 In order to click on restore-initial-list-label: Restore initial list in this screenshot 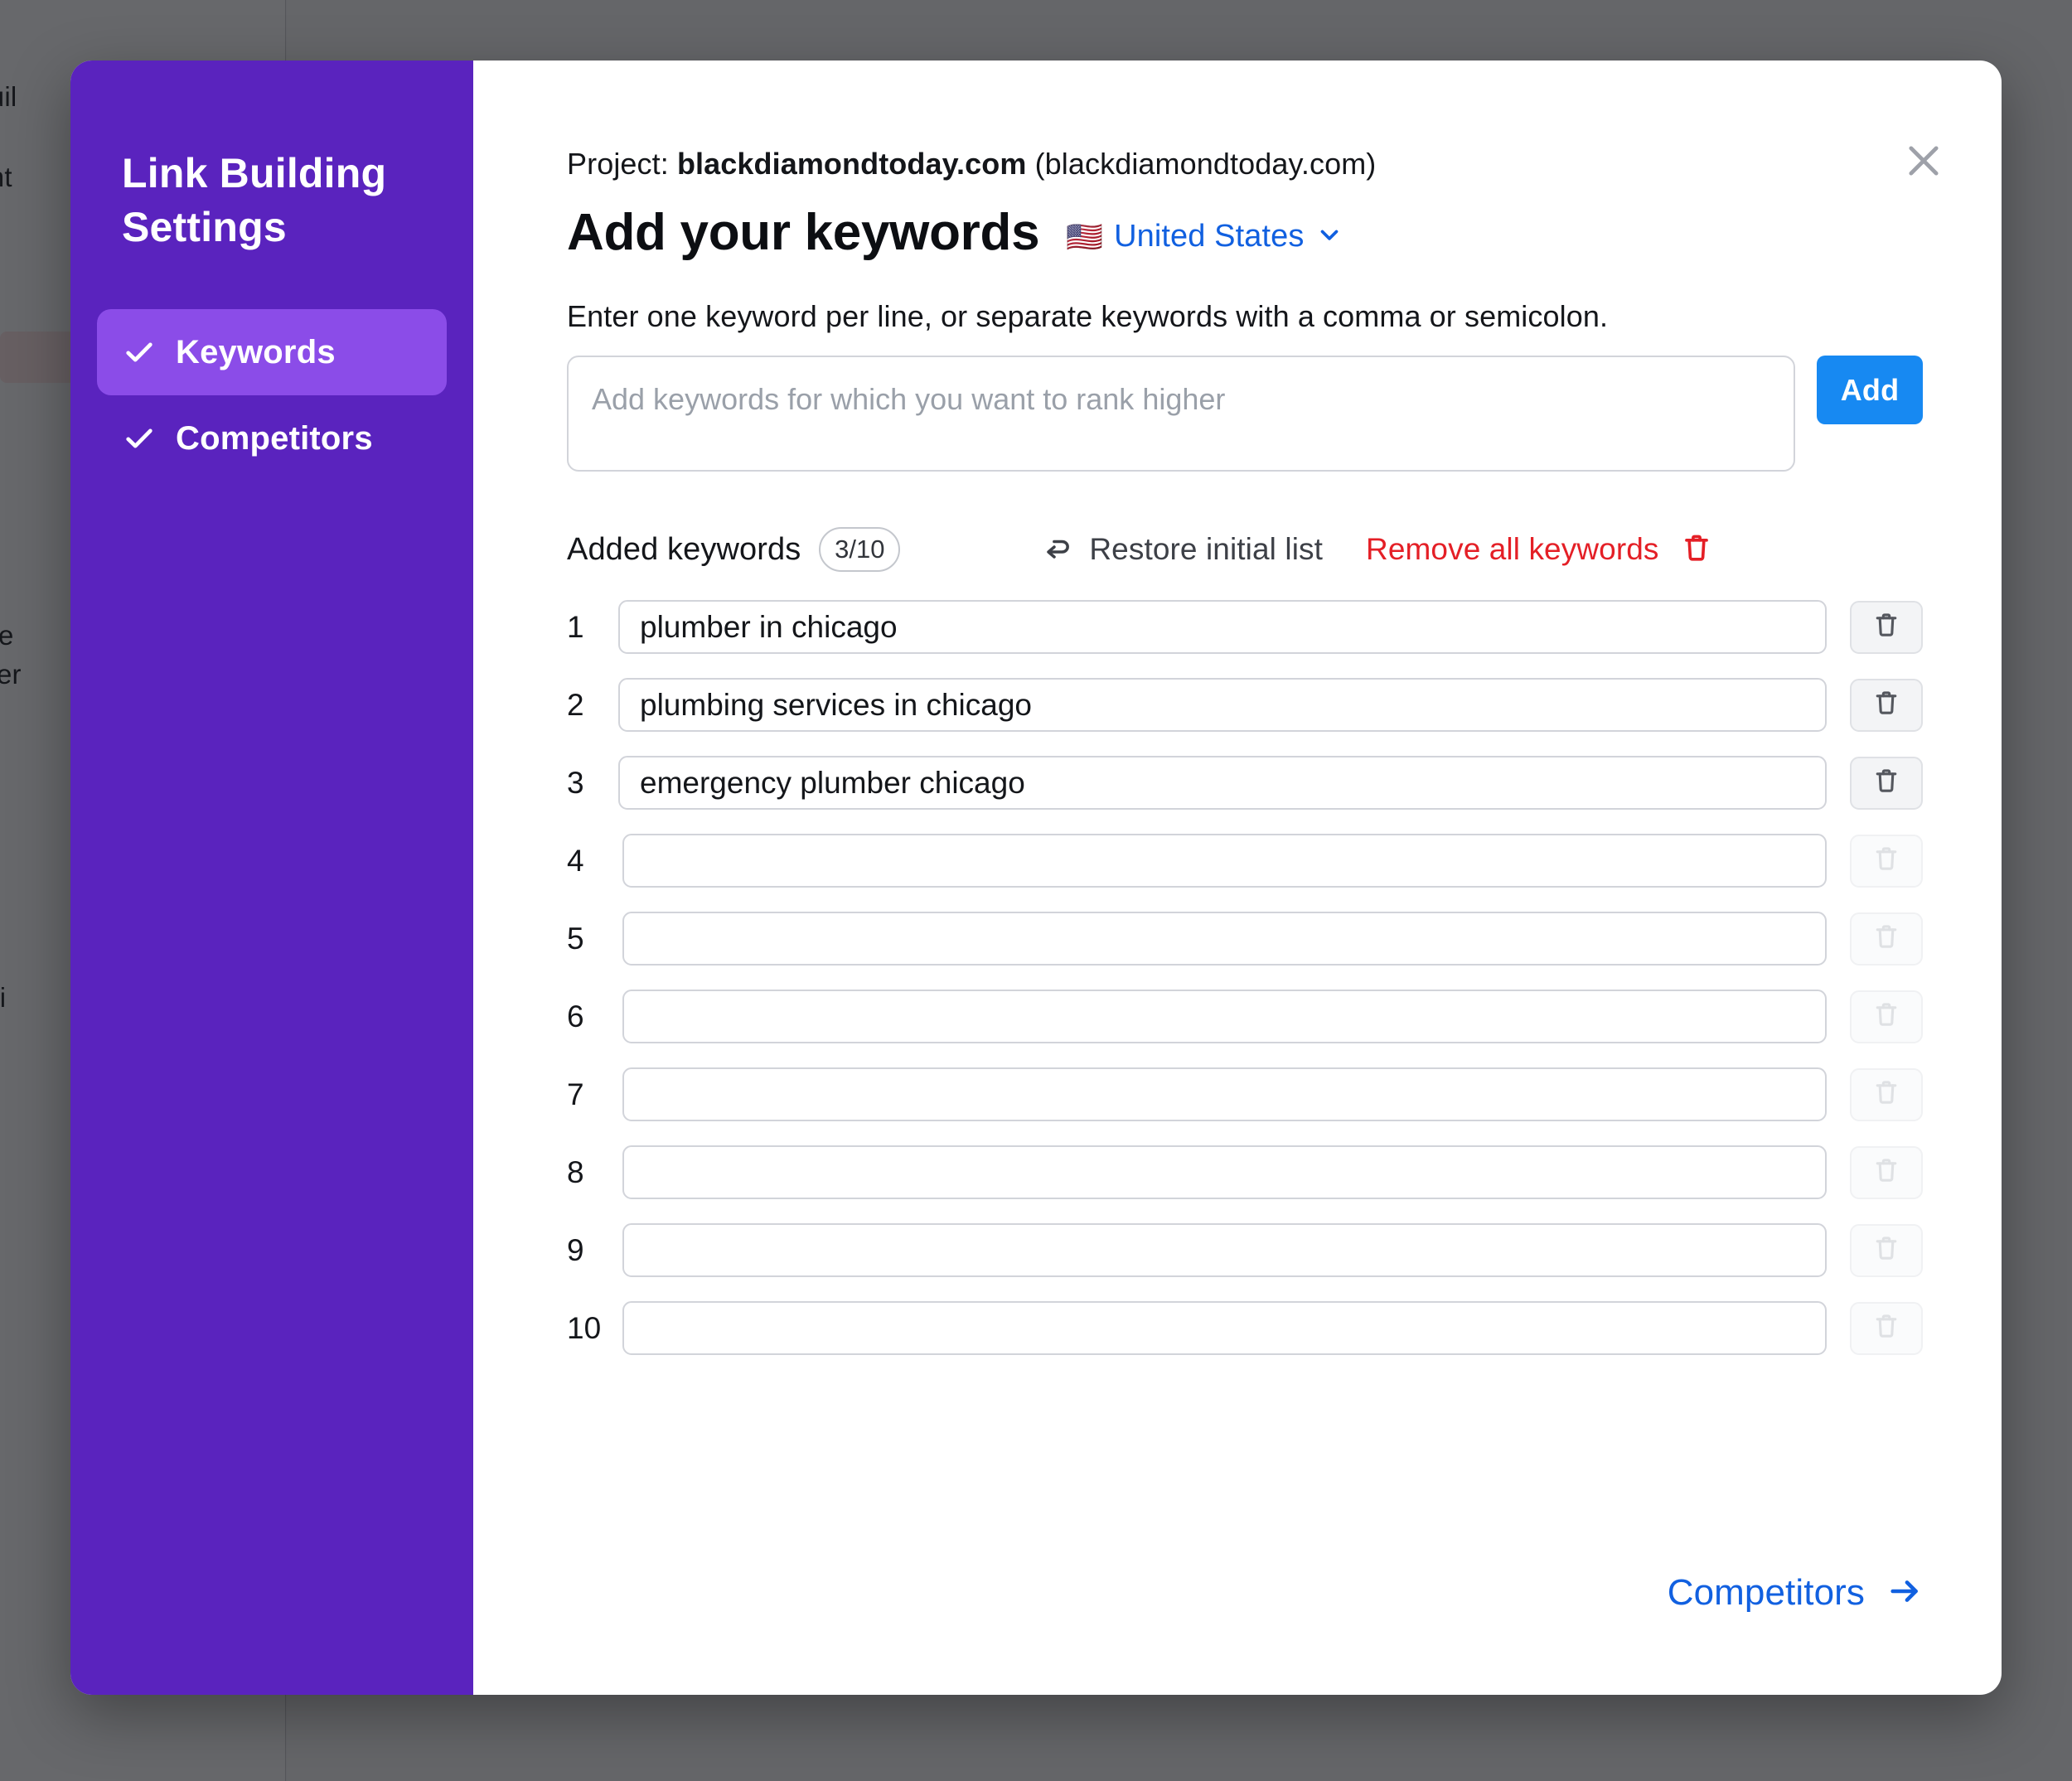, I will do `click(1206, 549)`.